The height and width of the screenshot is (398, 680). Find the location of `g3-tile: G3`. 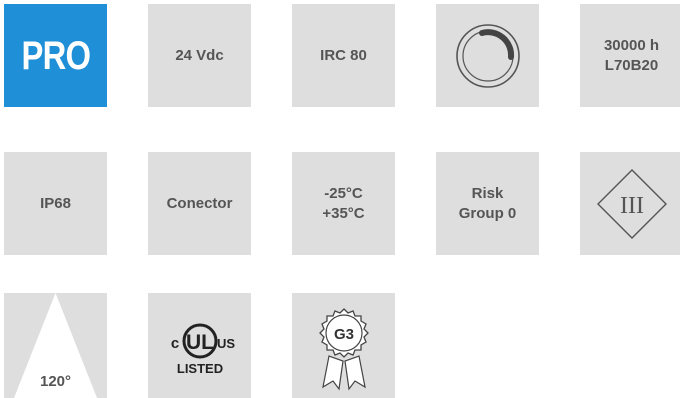

g3-tile: G3 is located at coordinates (343, 345).